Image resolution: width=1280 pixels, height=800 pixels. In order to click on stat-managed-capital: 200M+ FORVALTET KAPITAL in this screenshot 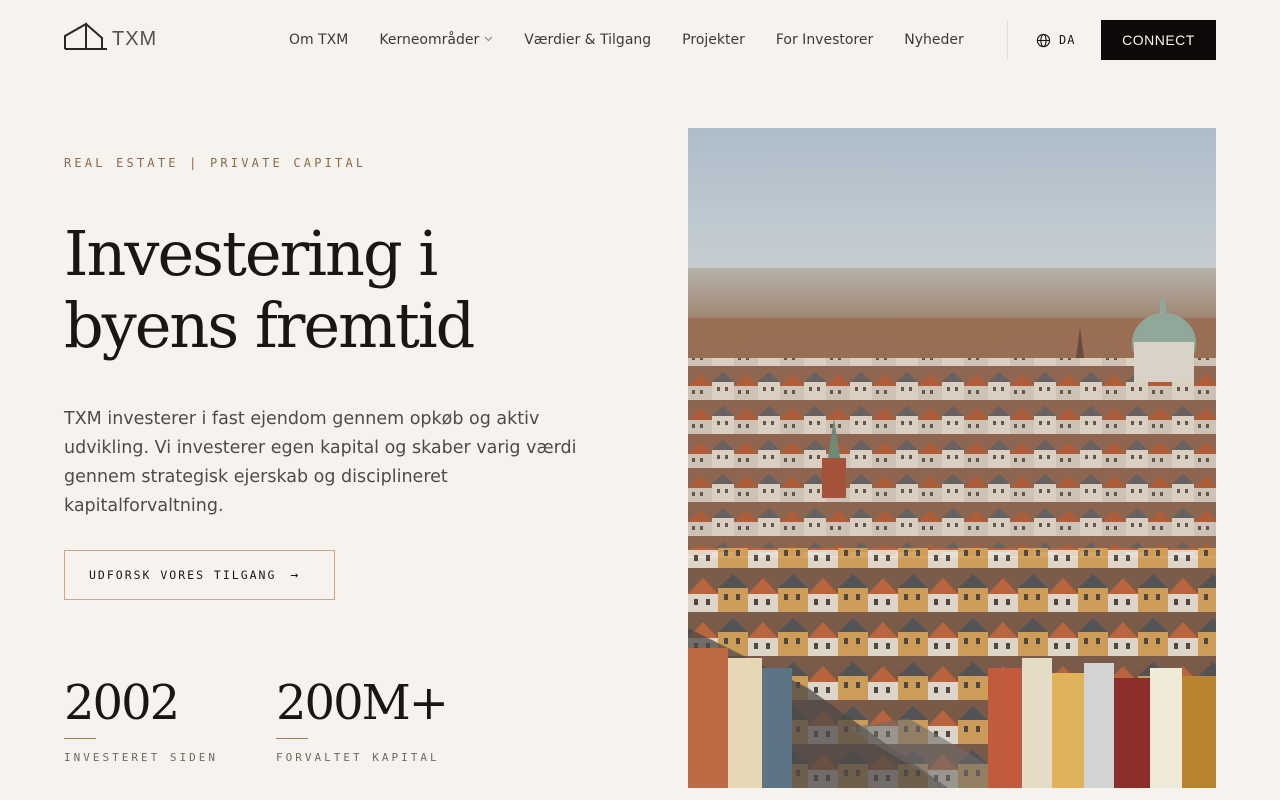, I will do `click(362, 719)`.